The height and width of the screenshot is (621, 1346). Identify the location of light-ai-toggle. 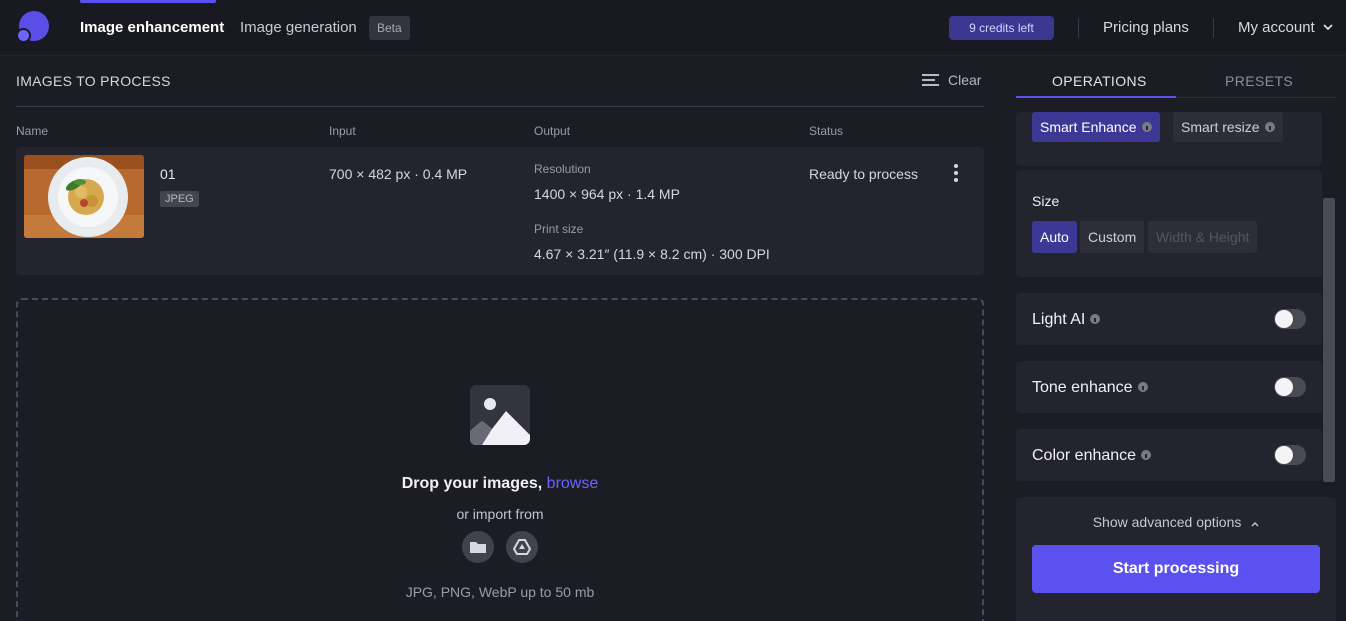
(1290, 319).